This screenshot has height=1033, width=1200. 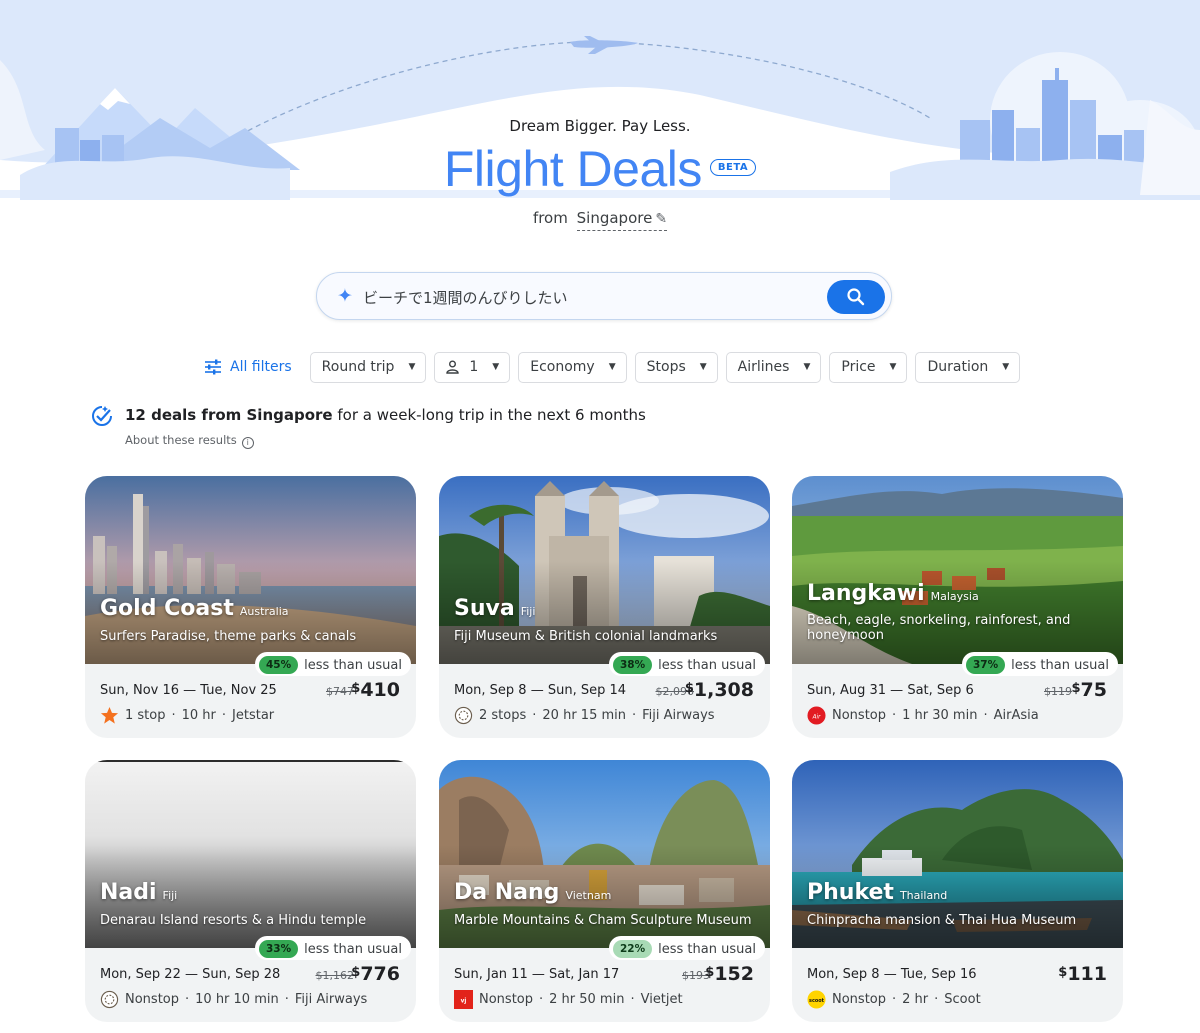 I want to click on destination-name-row: Nadi Fiji, so click(x=138, y=892).